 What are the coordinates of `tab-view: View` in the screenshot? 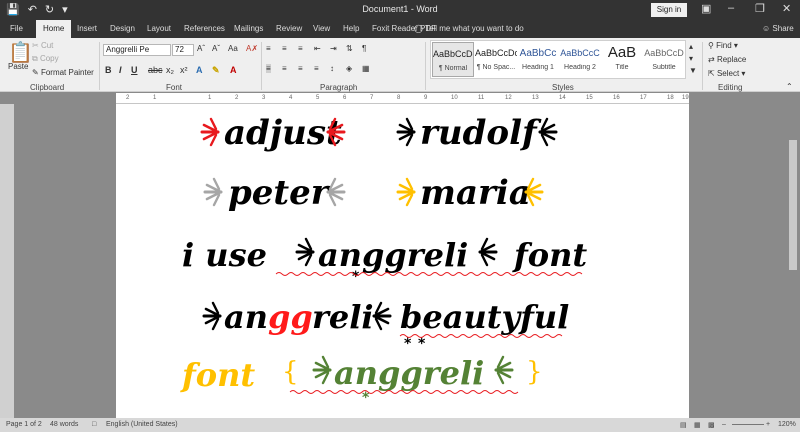 It's located at (321, 28).